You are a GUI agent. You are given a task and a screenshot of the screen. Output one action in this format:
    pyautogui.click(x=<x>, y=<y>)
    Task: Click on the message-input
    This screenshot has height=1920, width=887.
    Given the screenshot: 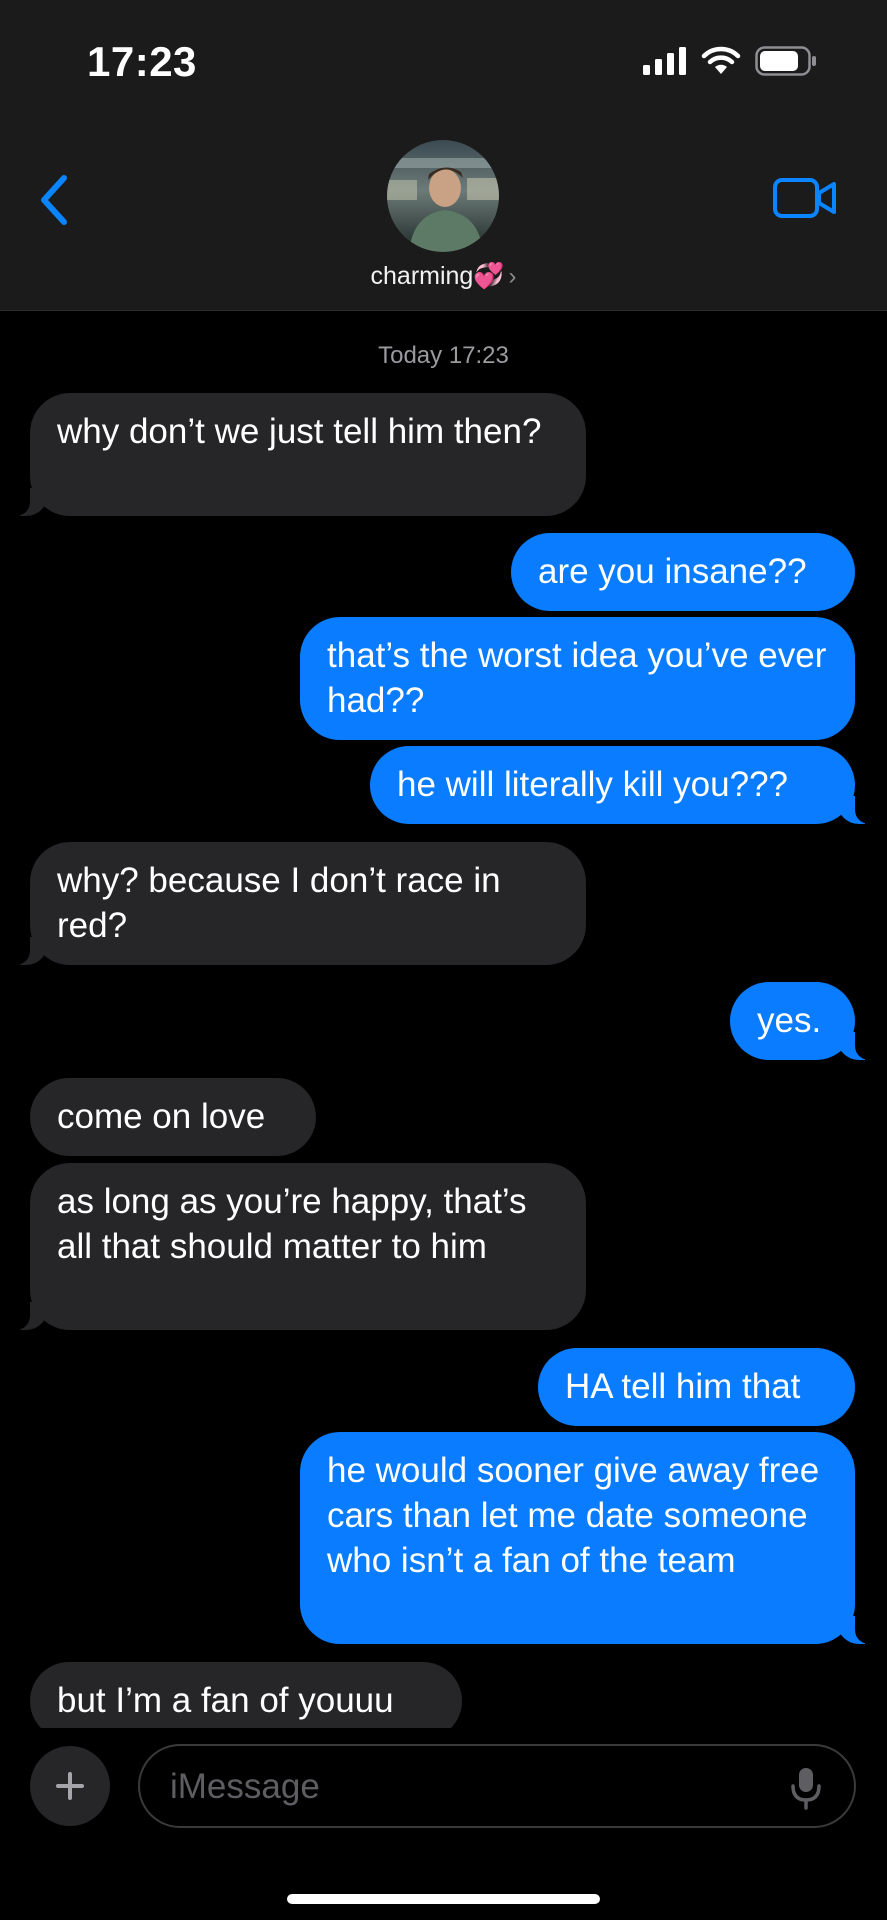 What is the action you would take?
    pyautogui.click(x=470, y=1787)
    